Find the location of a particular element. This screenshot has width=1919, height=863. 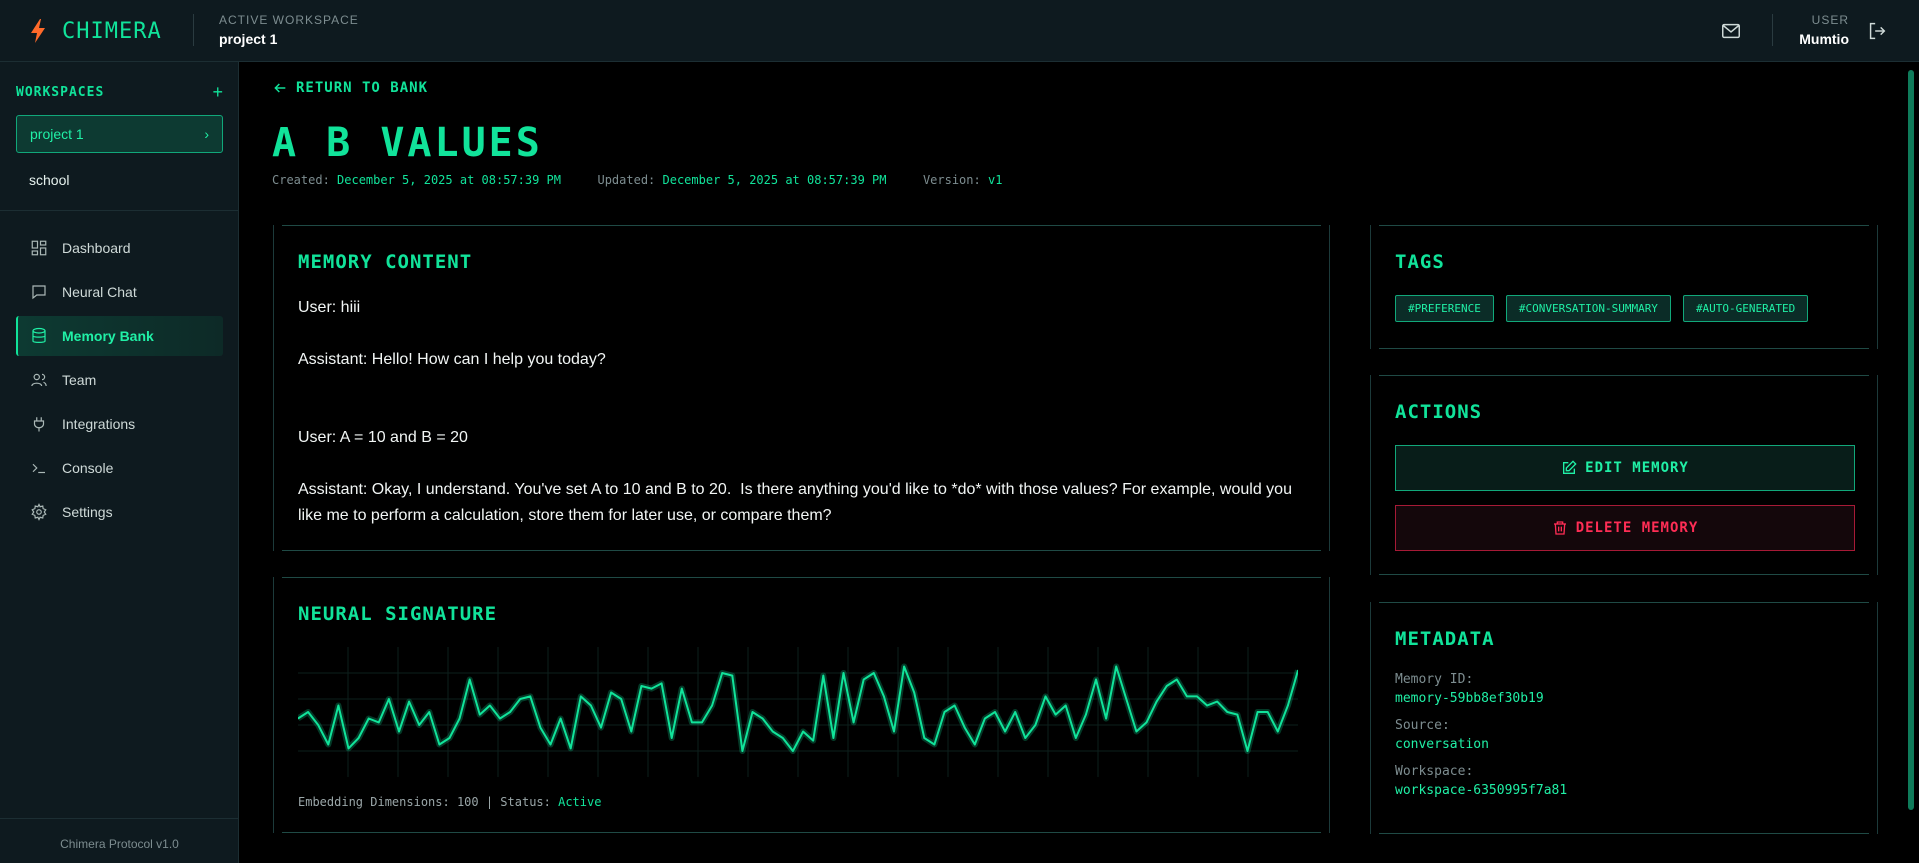

sidebar-item-team: Team is located at coordinates (119, 380).